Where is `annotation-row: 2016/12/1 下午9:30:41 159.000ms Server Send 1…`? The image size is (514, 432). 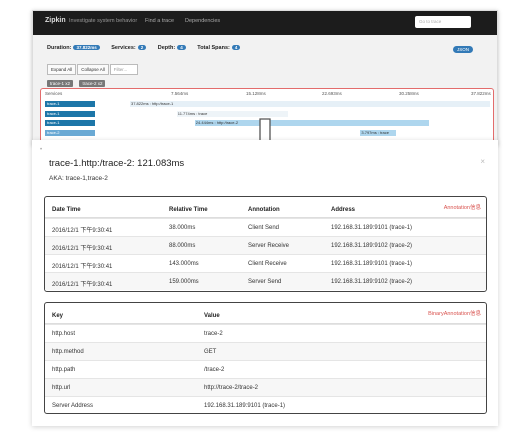 annotation-row: 2016/12/1 下午9:30:41 159.000ms Server Send 1… is located at coordinates (265, 281).